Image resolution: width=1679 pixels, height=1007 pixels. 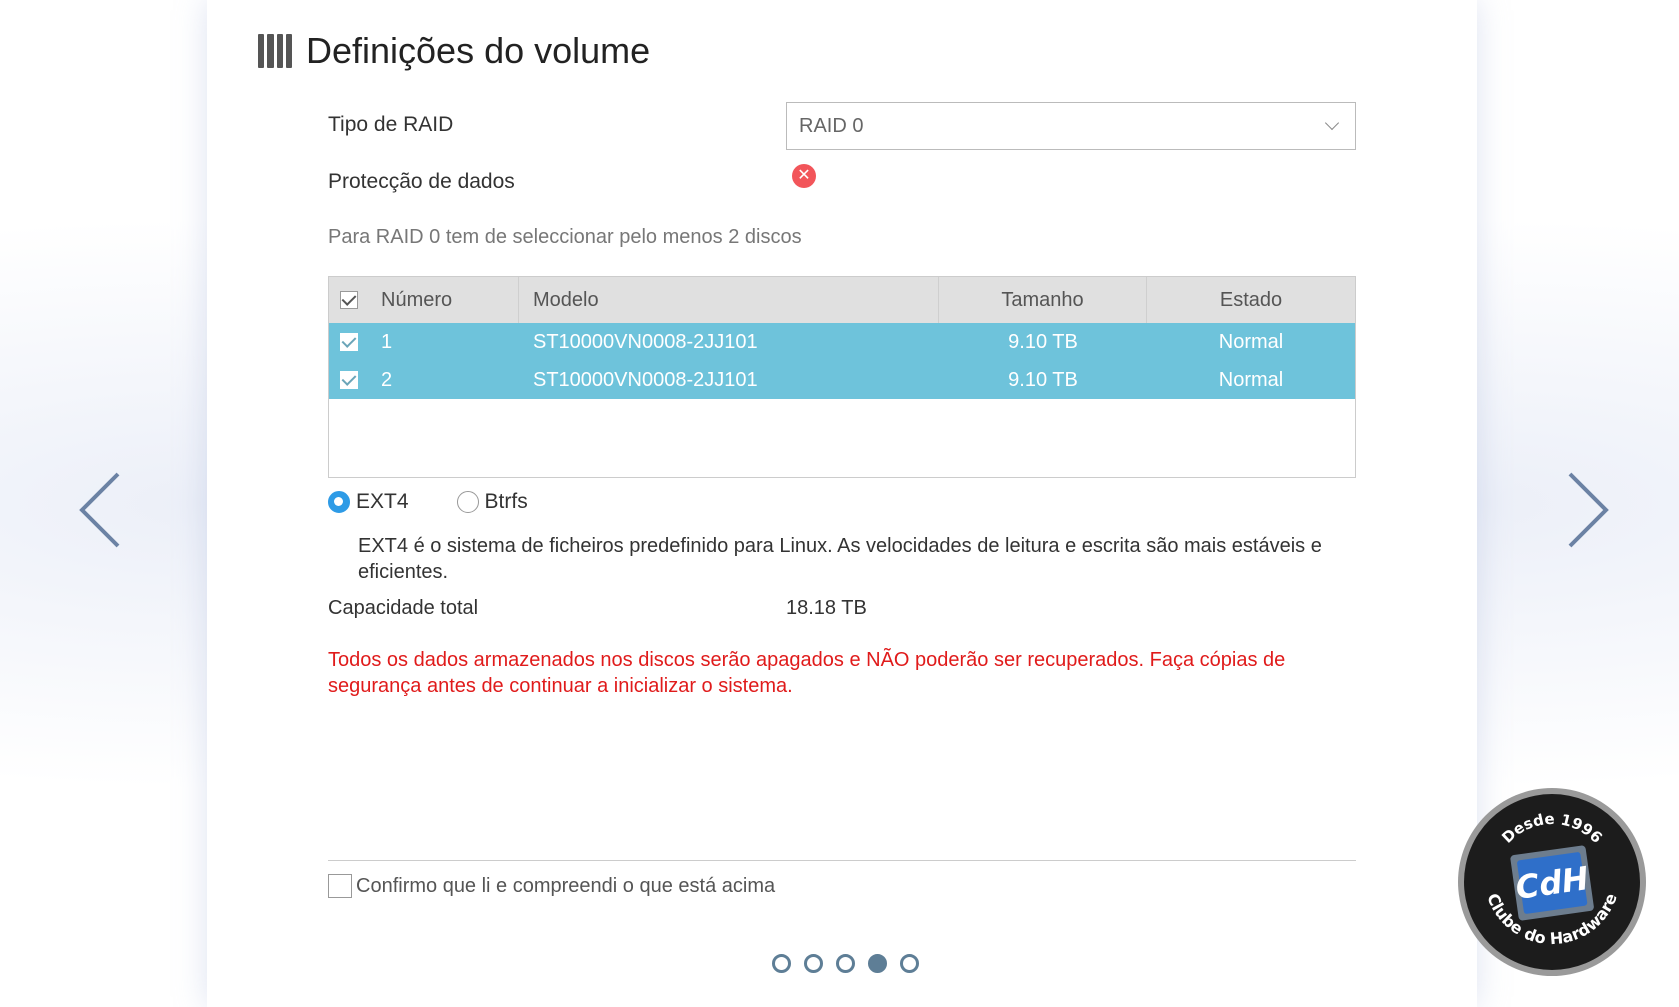 I want to click on select-all-checkbox, so click(x=349, y=300).